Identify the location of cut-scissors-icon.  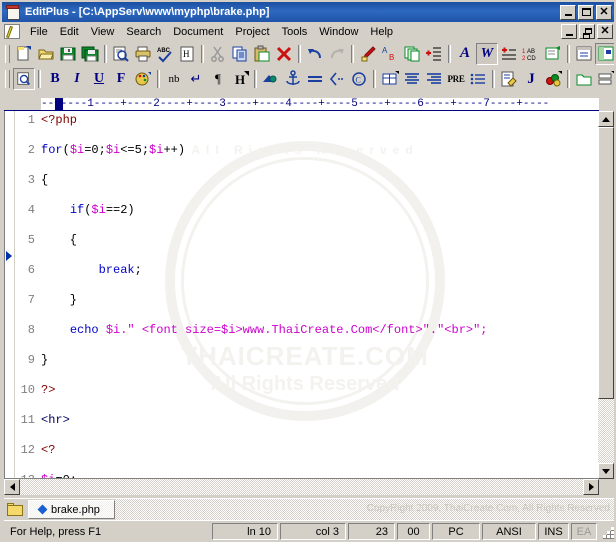
(218, 54).